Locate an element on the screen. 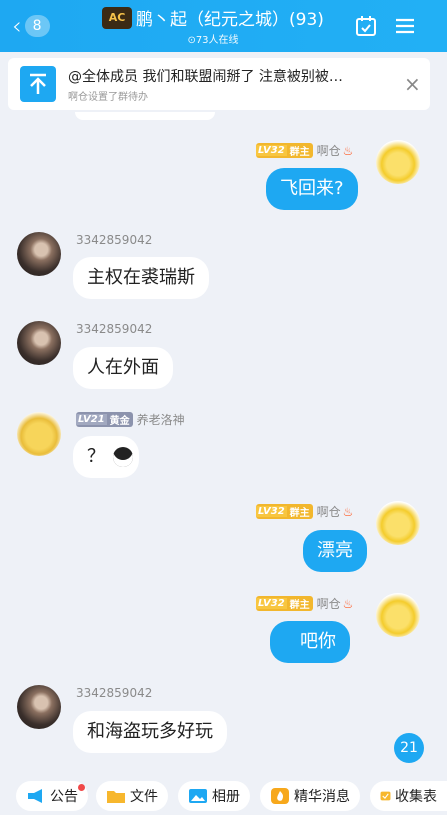 The height and width of the screenshot is (815, 447). sender-name: 养老洛神 is located at coordinates (160, 420).